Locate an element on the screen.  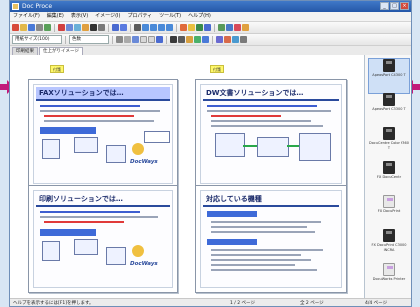
diagram-header is located at coordinates (68, 232).